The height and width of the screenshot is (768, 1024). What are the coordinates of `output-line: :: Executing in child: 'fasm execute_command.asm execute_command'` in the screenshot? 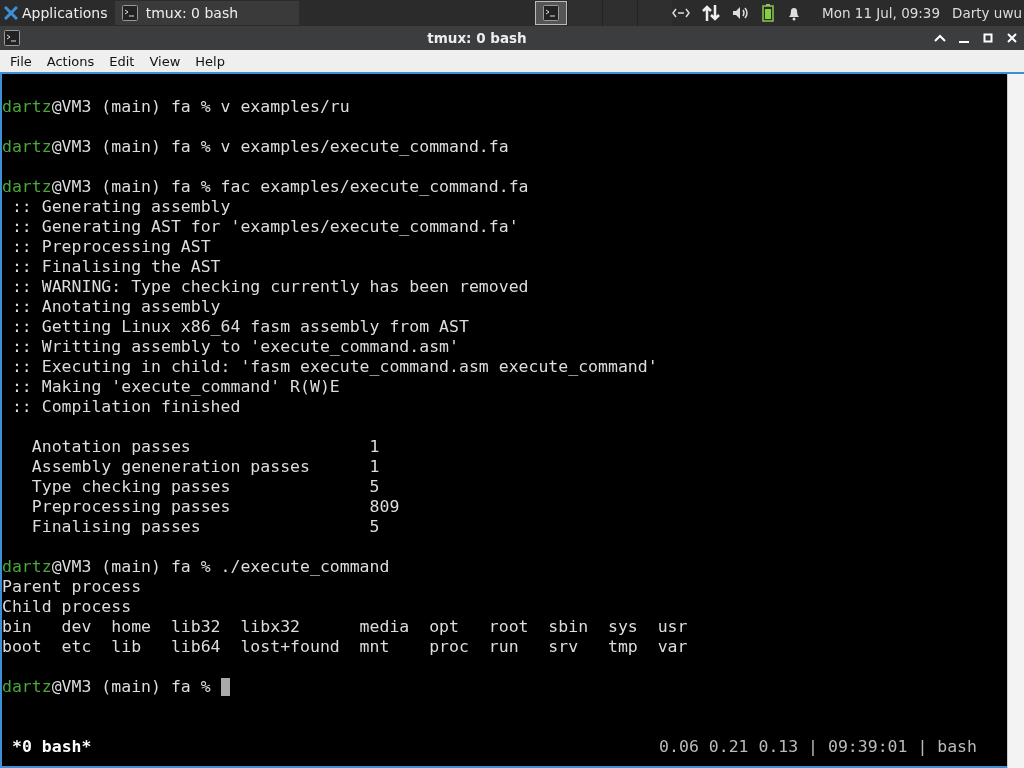 It's located at (334, 367).